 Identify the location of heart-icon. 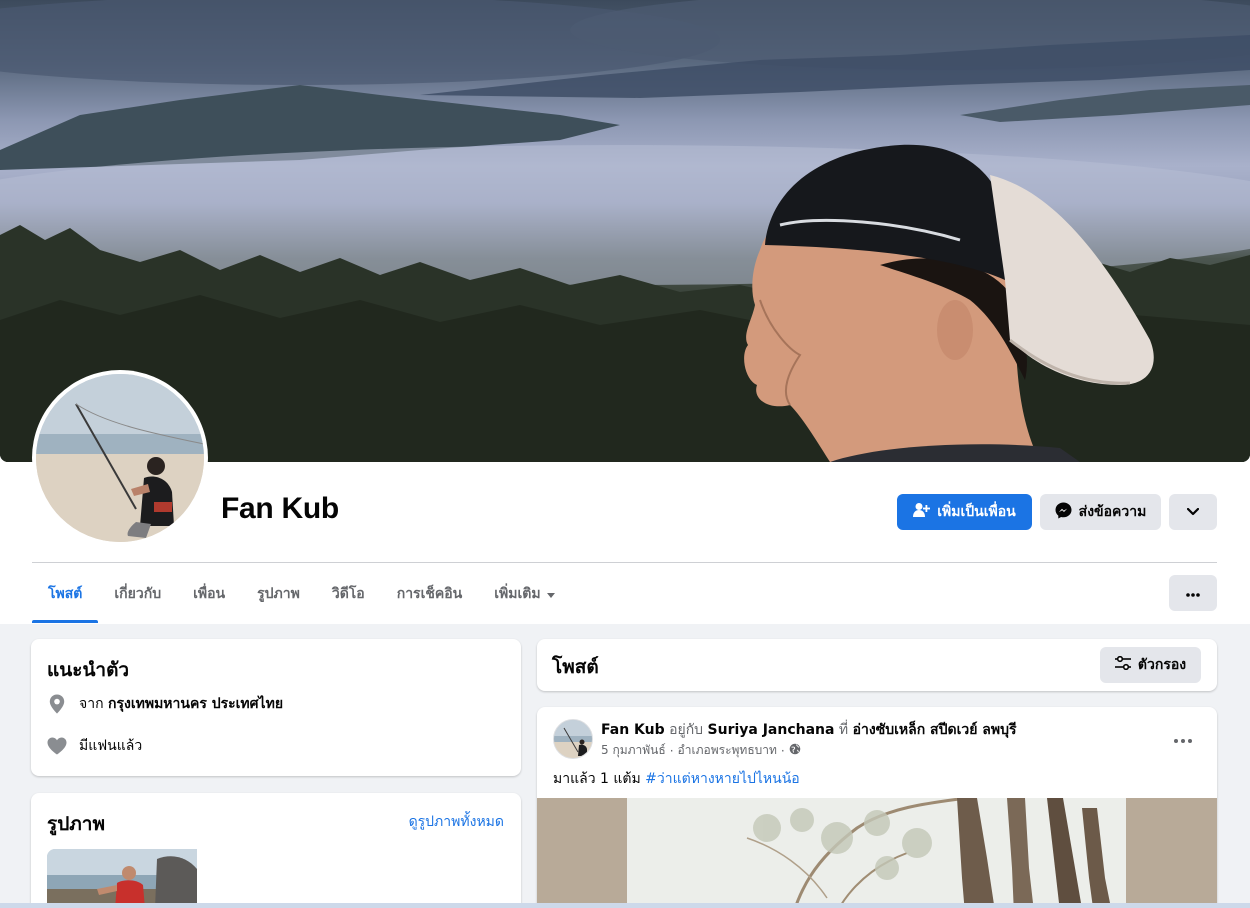
(57, 746).